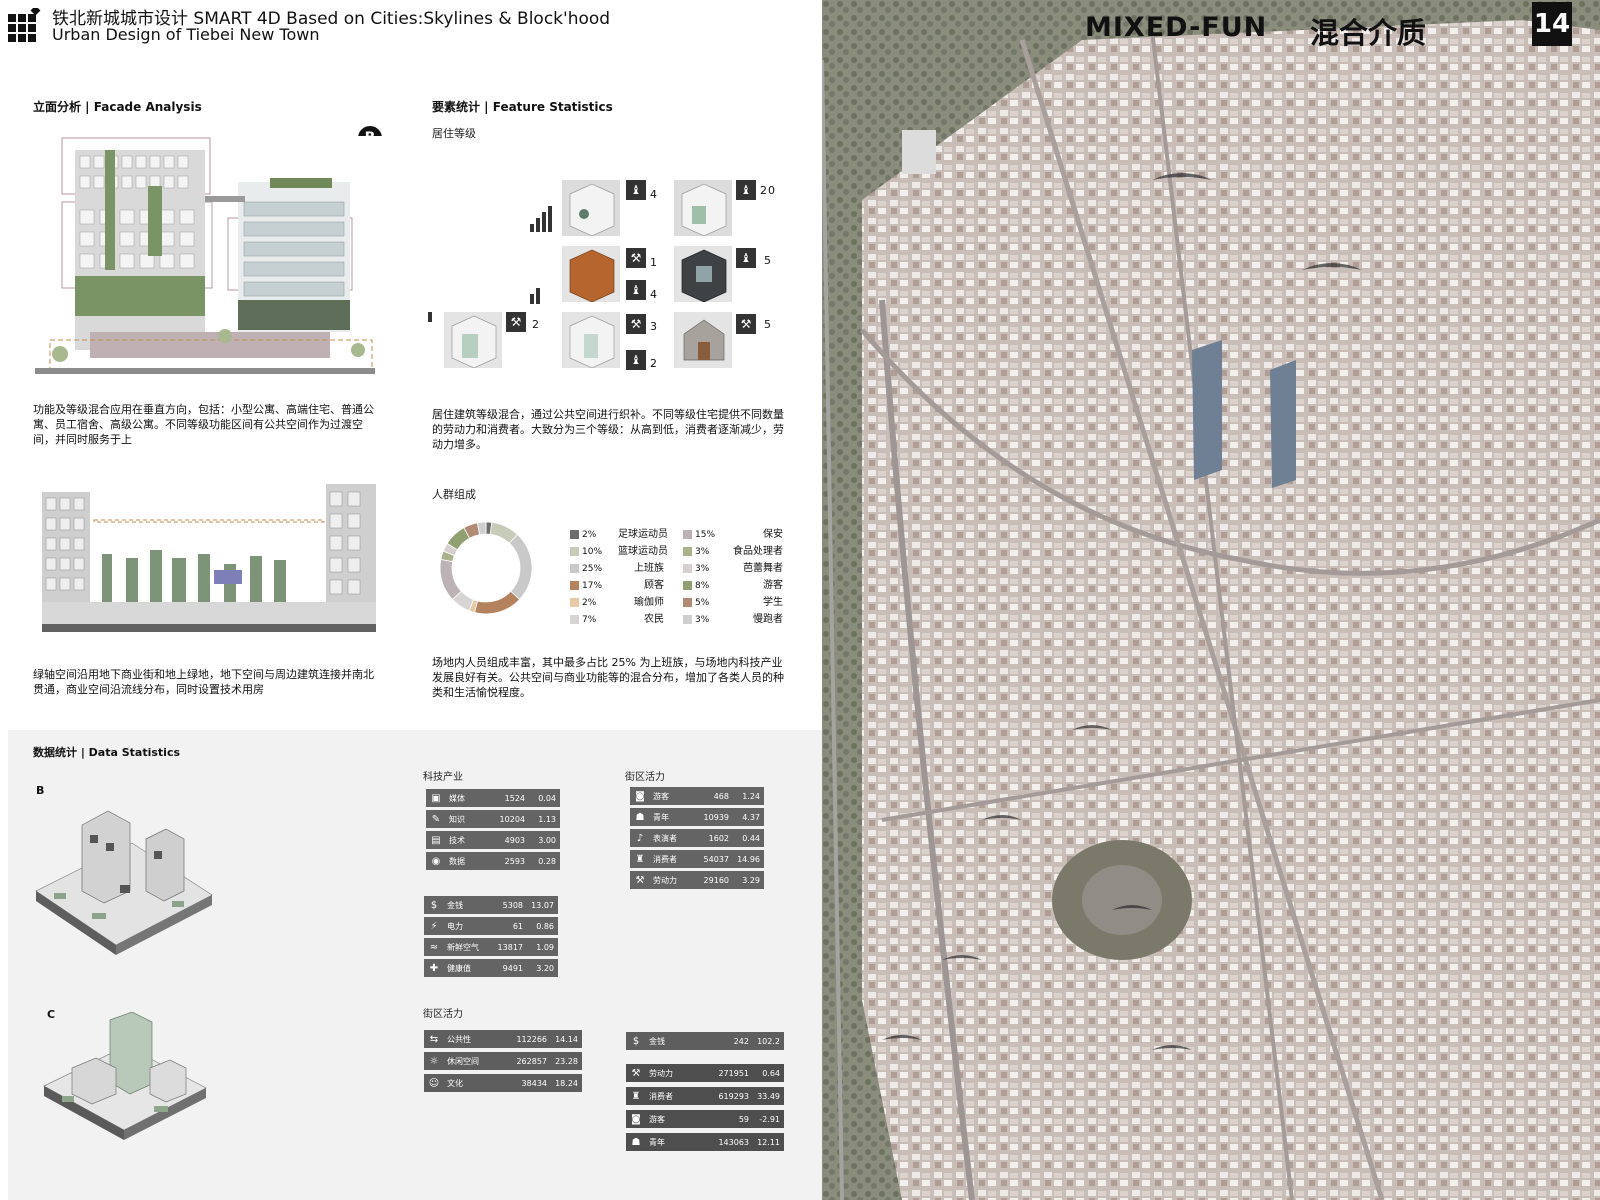 This screenshot has width=1600, height=1200. Describe the element at coordinates (493, 798) in the screenshot. I see `stat-bar: ▣ 媒体 1524 0.04` at that location.